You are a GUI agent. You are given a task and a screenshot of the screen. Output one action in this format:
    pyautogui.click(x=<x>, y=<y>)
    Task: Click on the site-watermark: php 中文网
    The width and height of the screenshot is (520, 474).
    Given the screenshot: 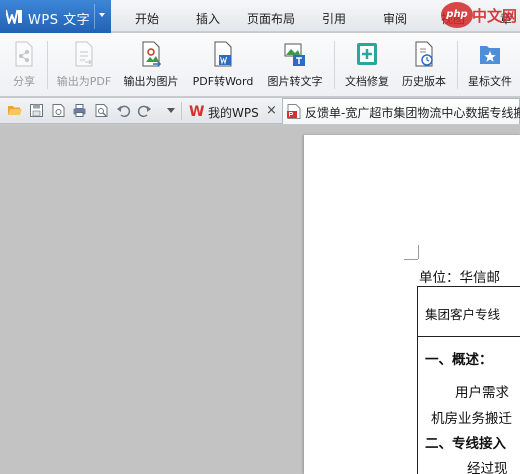 What is the action you would take?
    pyautogui.click(x=480, y=15)
    